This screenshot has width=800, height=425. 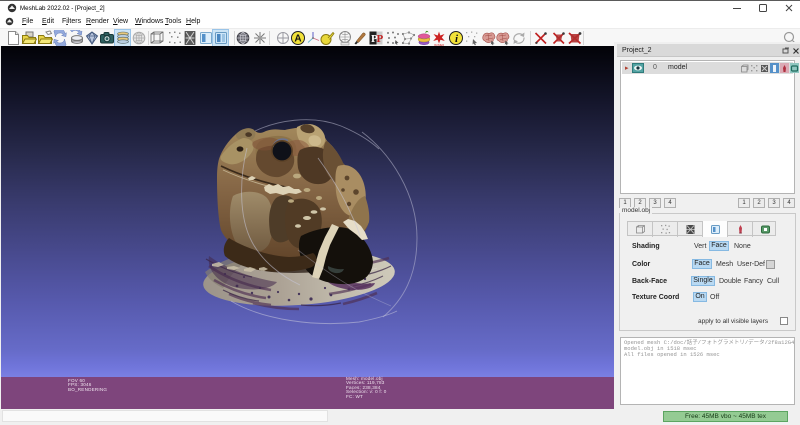 What do you see at coordinates (297, 39) in the screenshot?
I see `svg-text: A` at bounding box center [297, 39].